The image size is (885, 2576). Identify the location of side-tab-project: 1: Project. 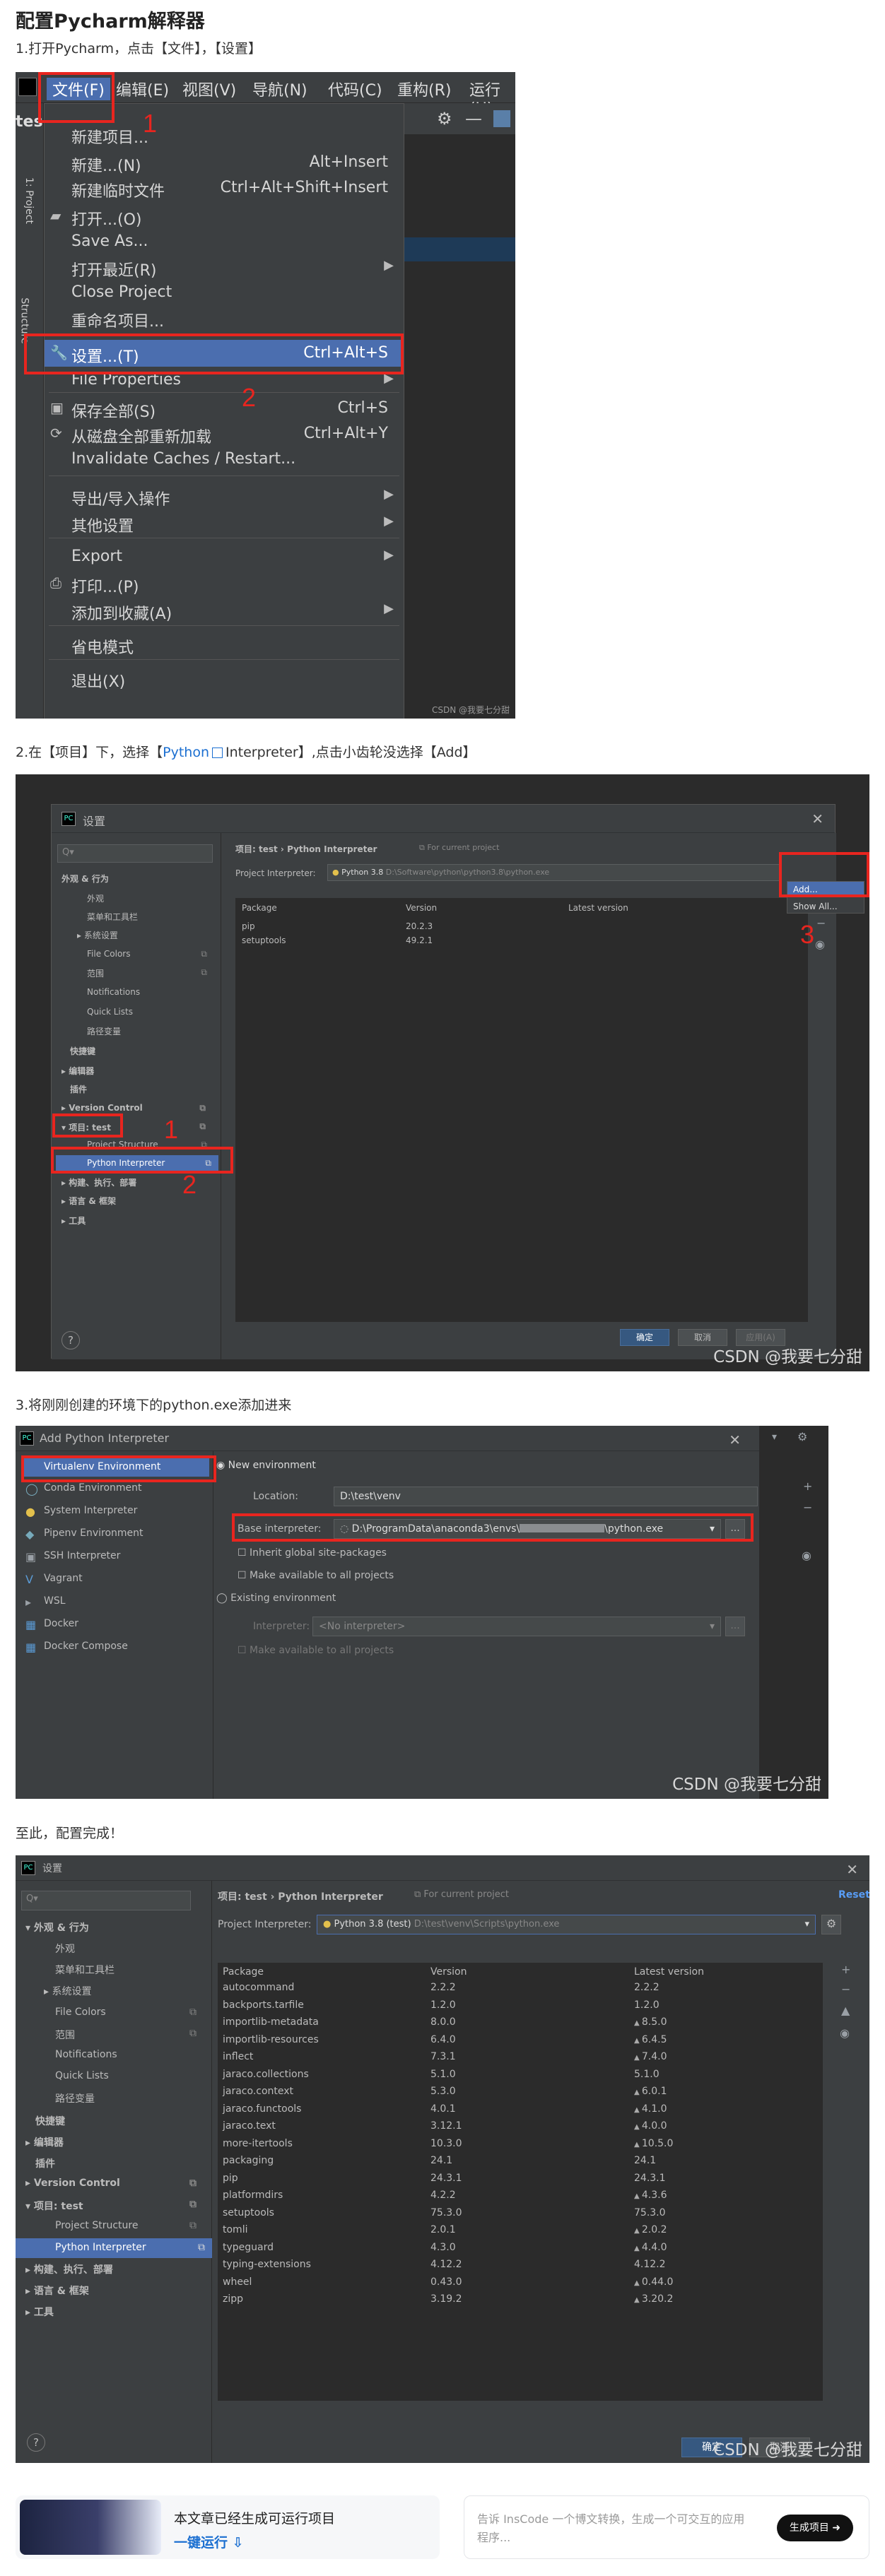
(29, 200).